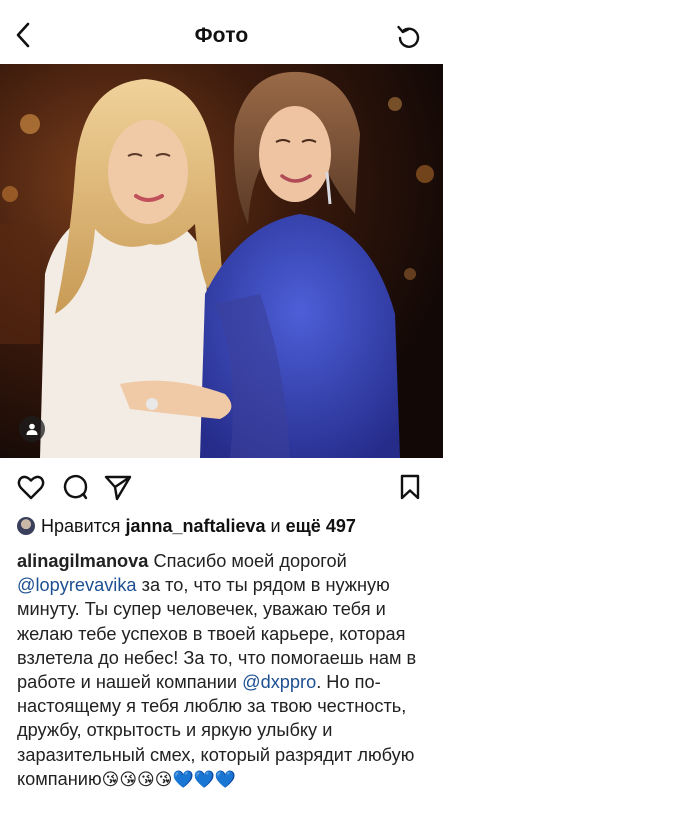  I want to click on heart-icon, so click(31, 487).